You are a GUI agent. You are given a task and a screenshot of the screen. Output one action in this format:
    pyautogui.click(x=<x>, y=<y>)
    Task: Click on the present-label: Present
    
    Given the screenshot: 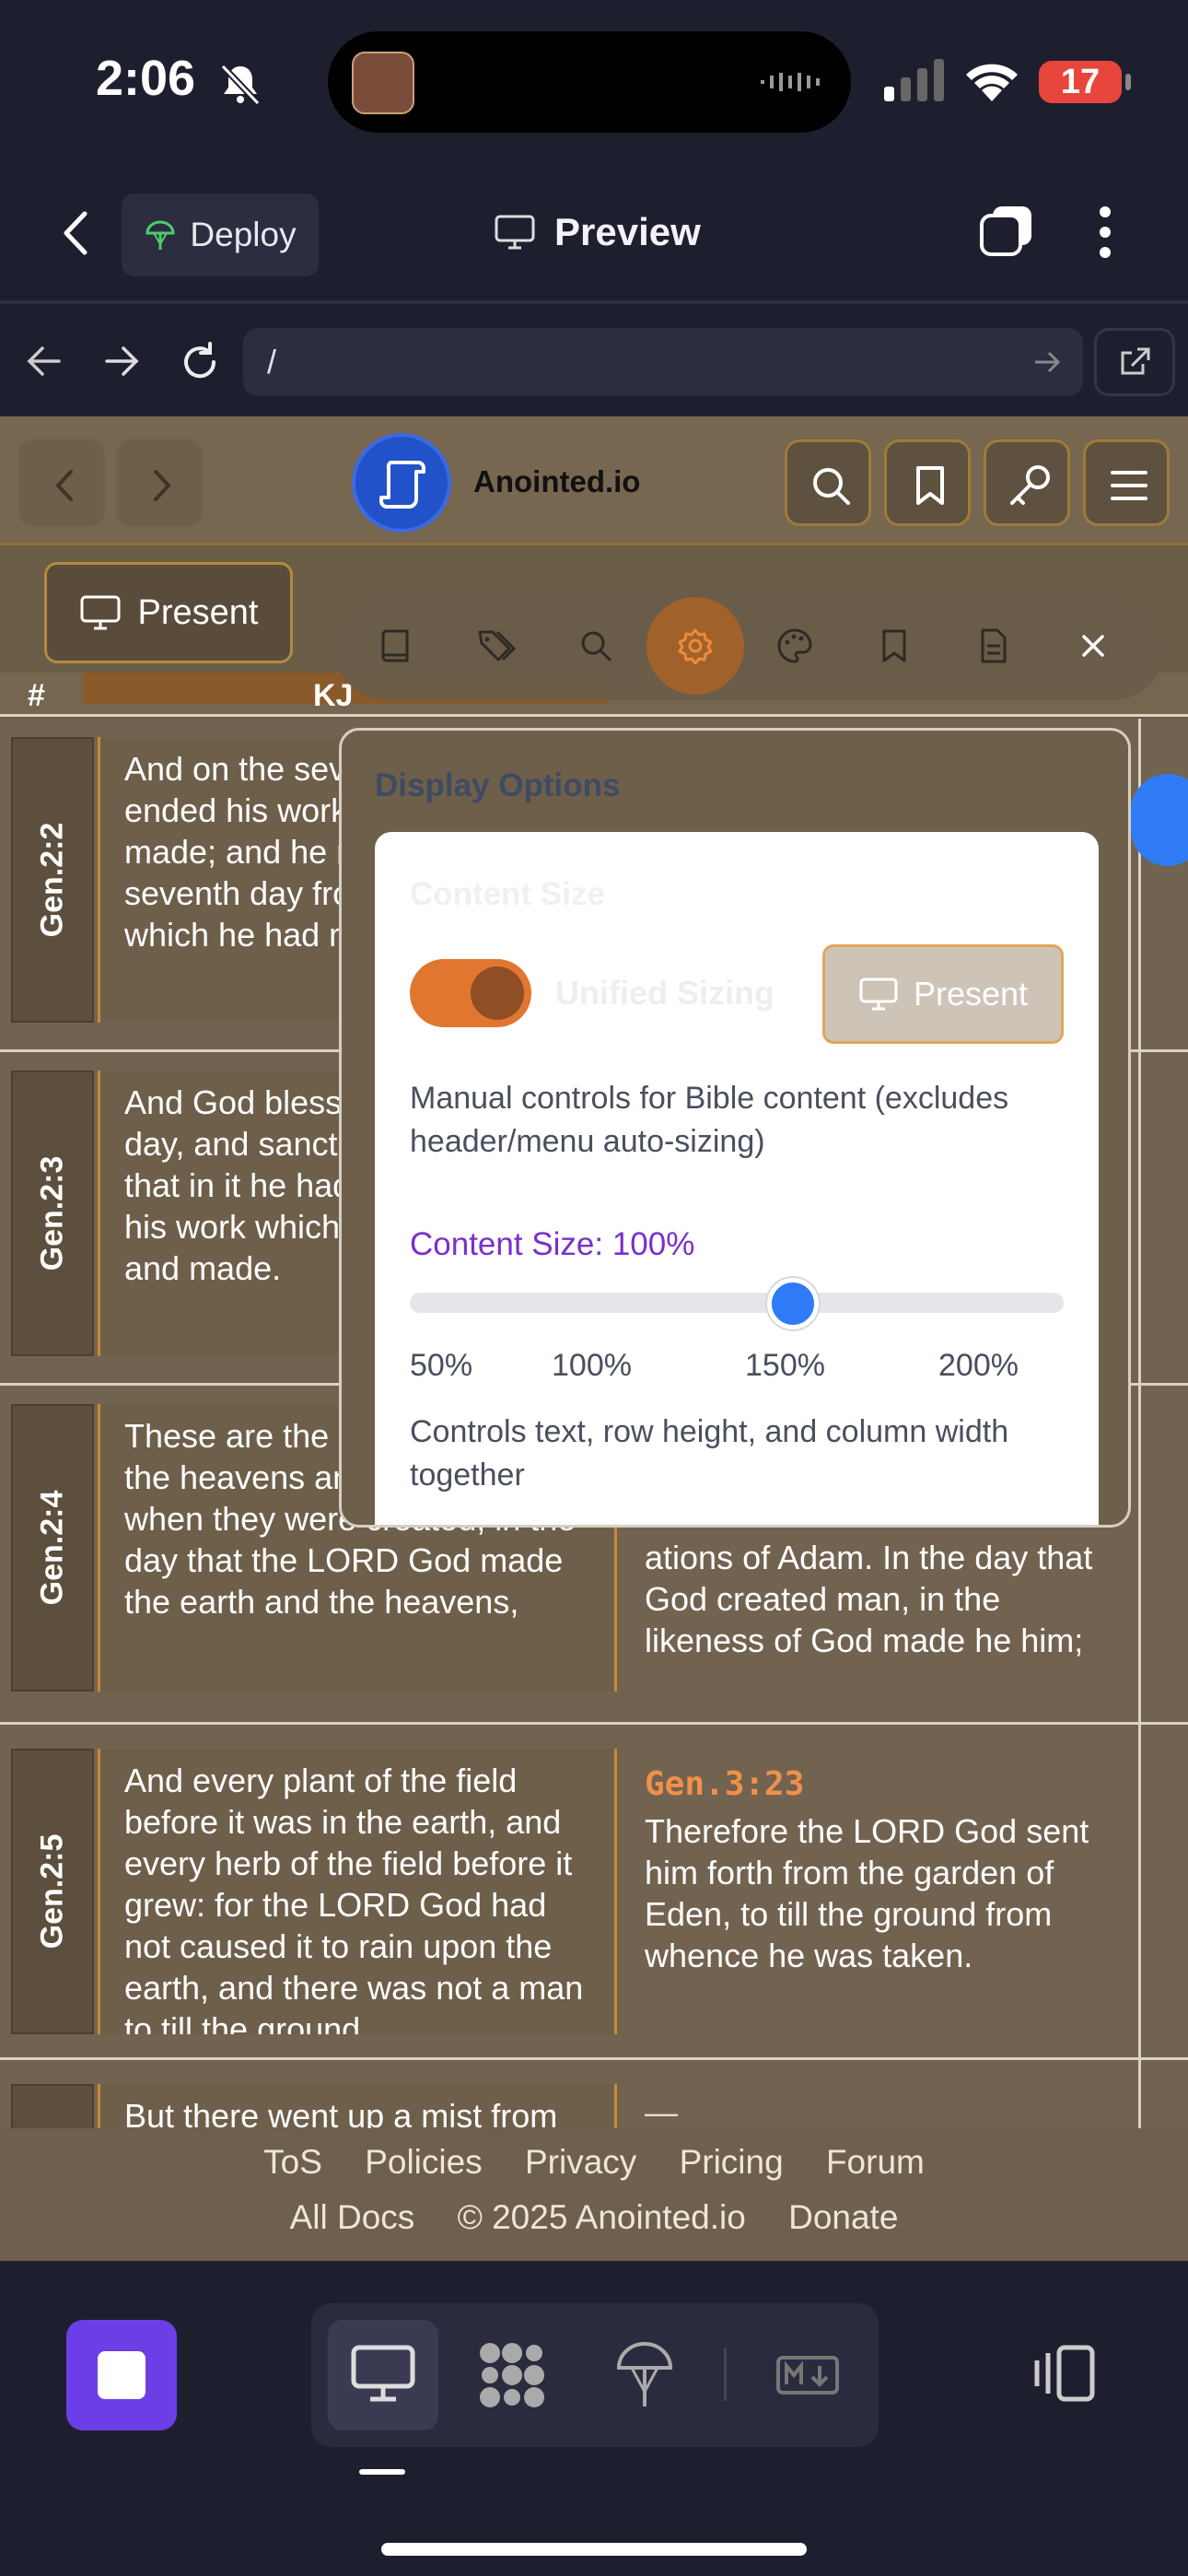 What is the action you would take?
    pyautogui.click(x=198, y=612)
    